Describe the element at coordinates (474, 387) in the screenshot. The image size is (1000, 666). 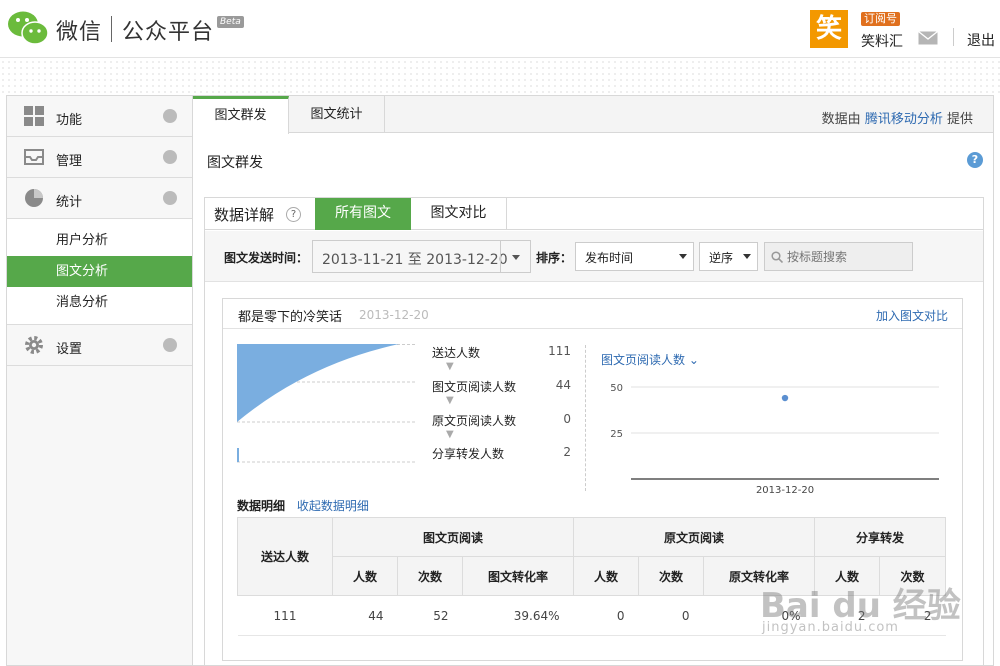
I see `funnel-label: 图文页阅读人数` at that location.